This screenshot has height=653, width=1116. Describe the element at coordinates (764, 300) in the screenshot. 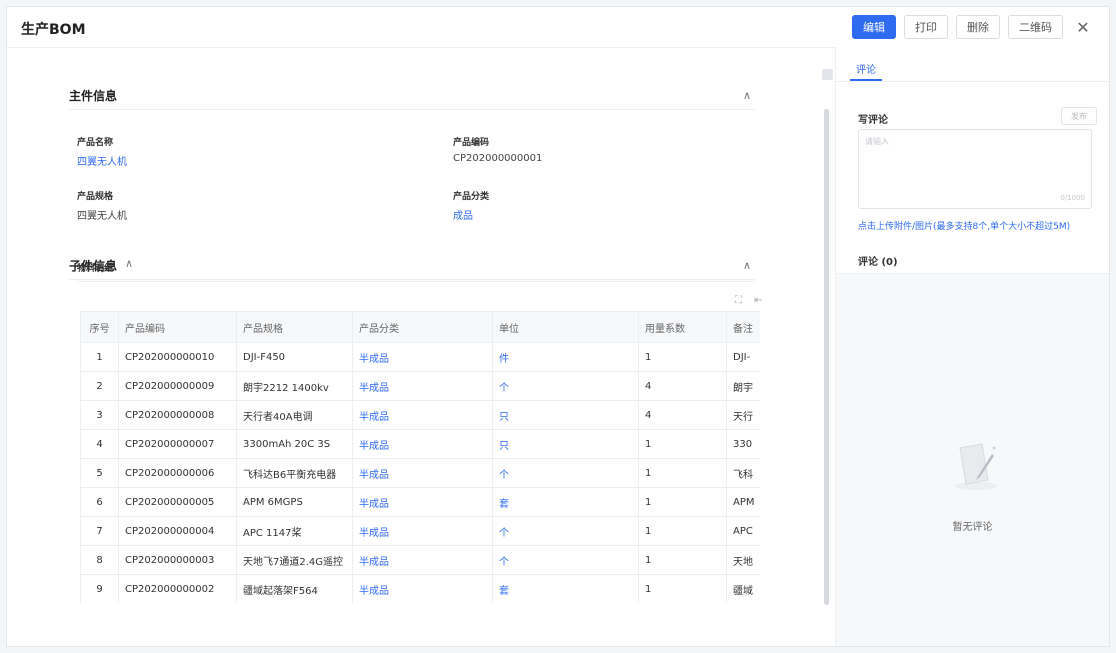

I see `expand-columns-icon: ⇤` at that location.